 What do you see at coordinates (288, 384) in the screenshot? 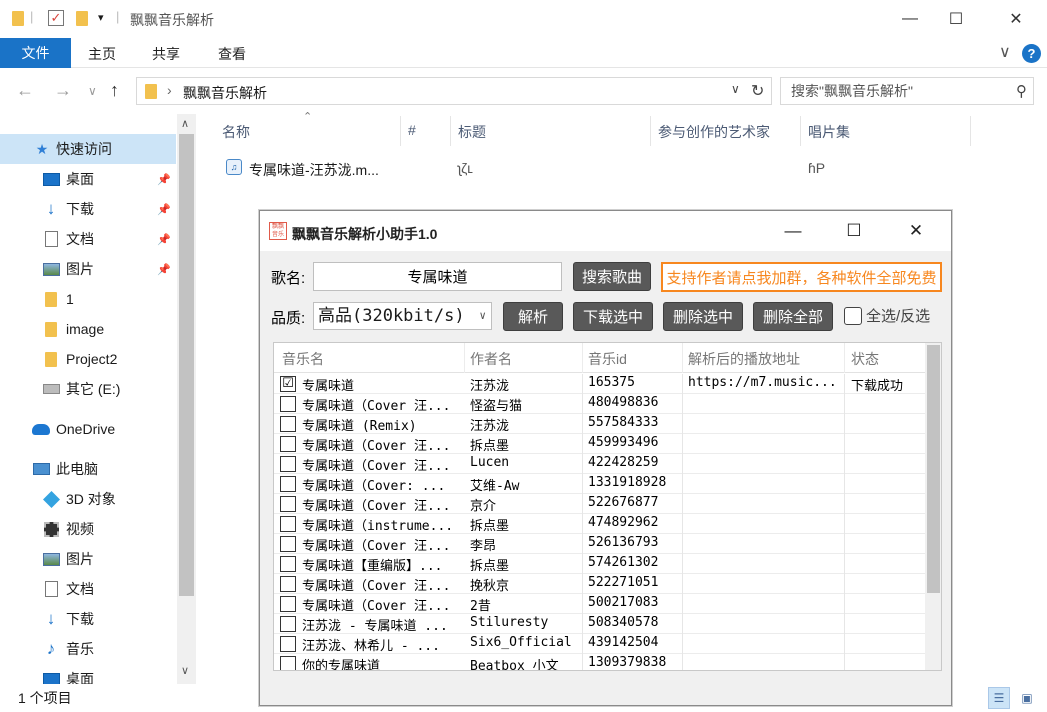
I see `row-checkbox: ☑` at bounding box center [288, 384].